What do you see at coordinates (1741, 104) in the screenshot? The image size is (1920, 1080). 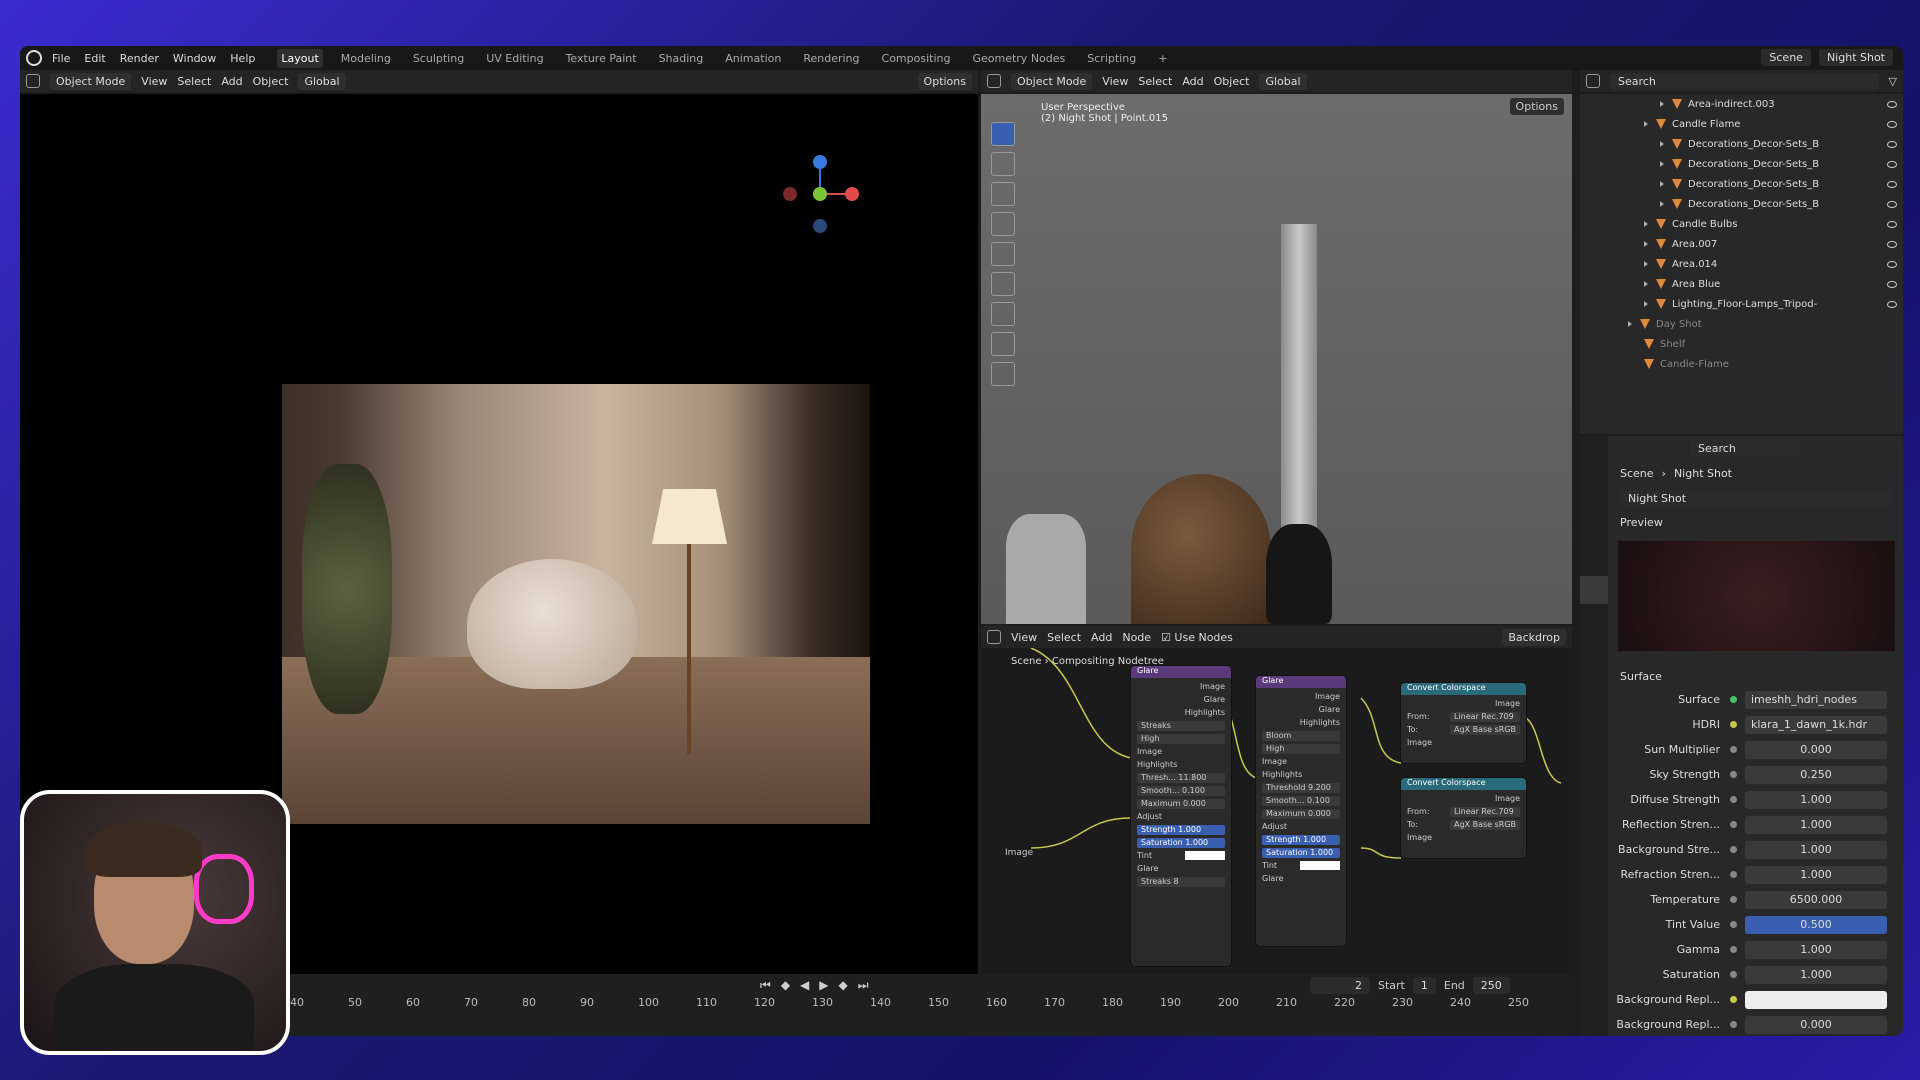 I see `outliner-row: Area-indirect.003` at bounding box center [1741, 104].